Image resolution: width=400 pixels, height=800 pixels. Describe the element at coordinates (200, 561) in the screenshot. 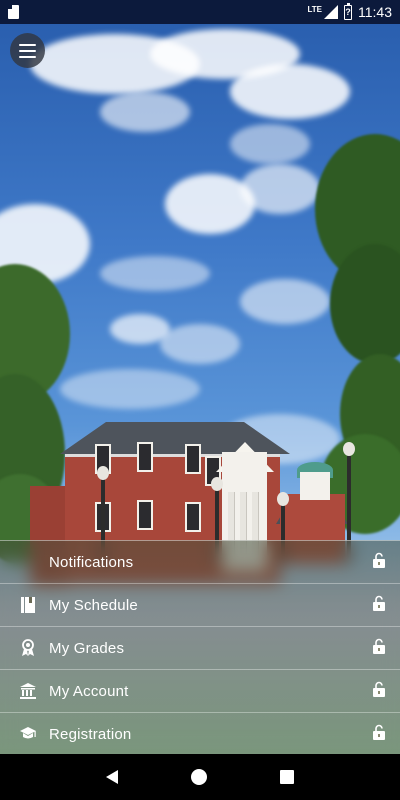

I see `menu-item-notifications: Notifications` at that location.